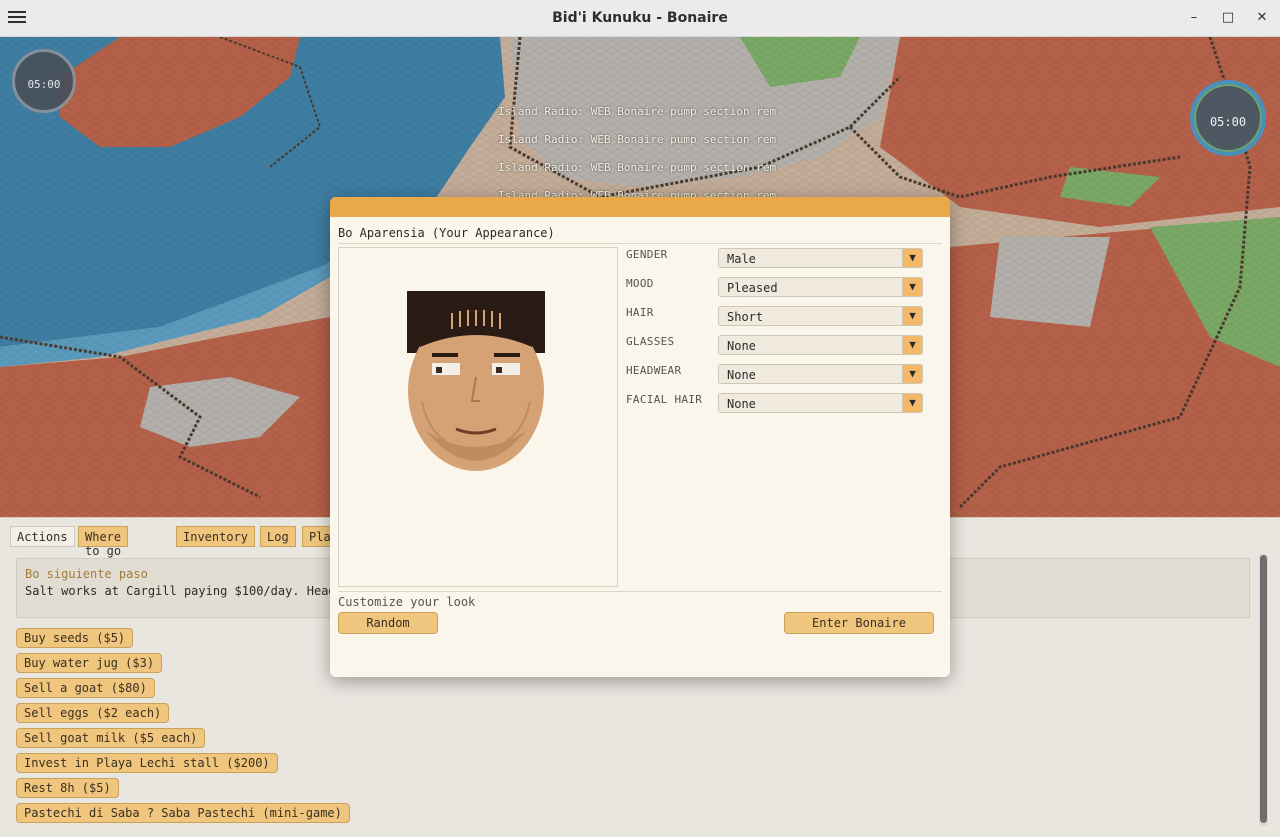 This screenshot has width=1280, height=837. I want to click on panel-scrollbar, so click(1263, 690).